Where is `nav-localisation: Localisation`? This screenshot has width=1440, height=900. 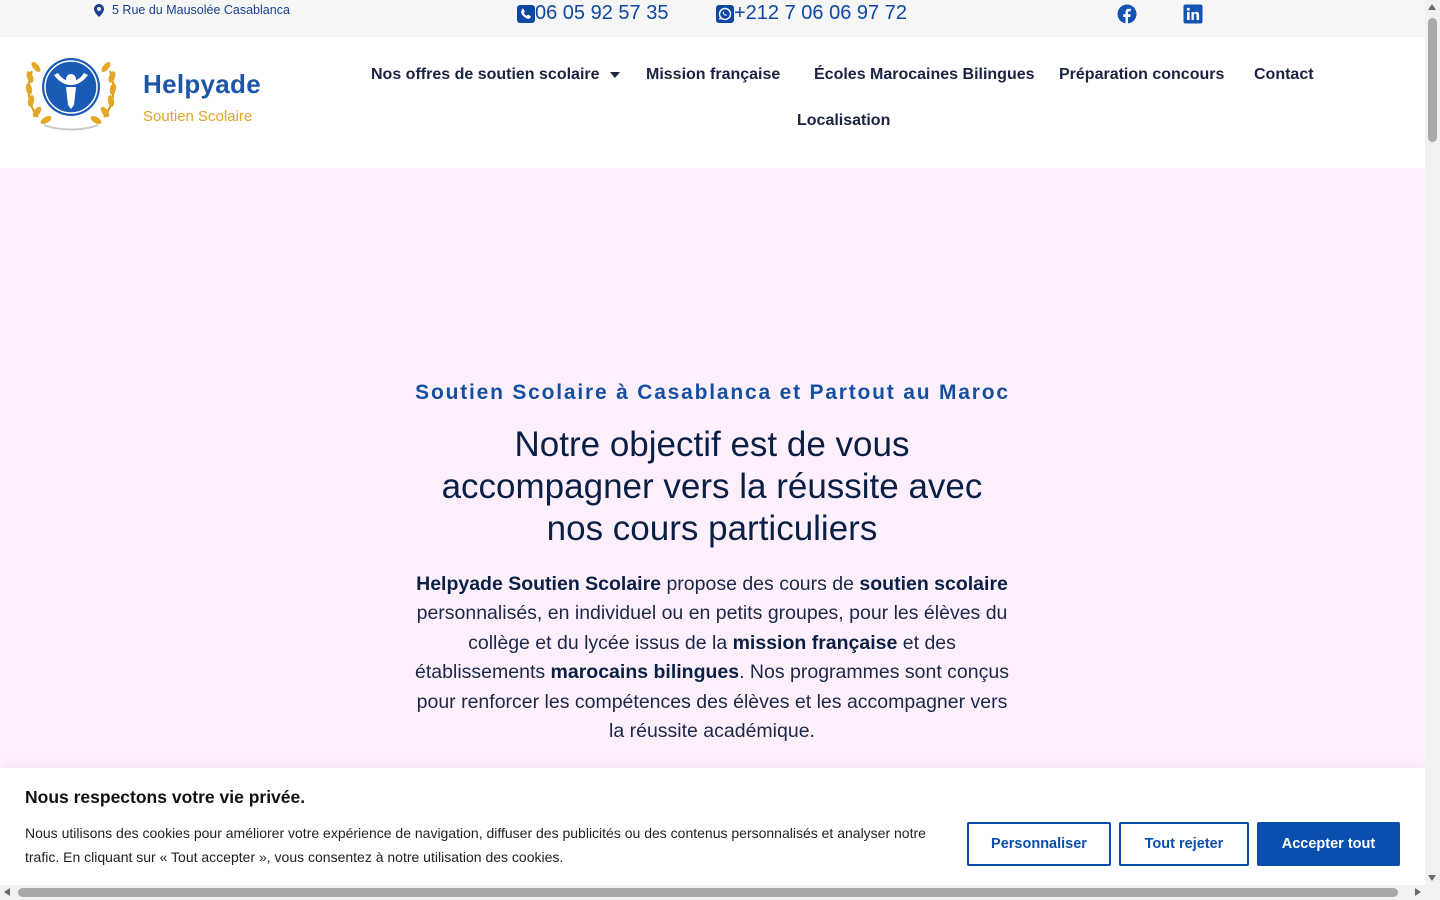
nav-localisation: Localisation is located at coordinates (843, 121).